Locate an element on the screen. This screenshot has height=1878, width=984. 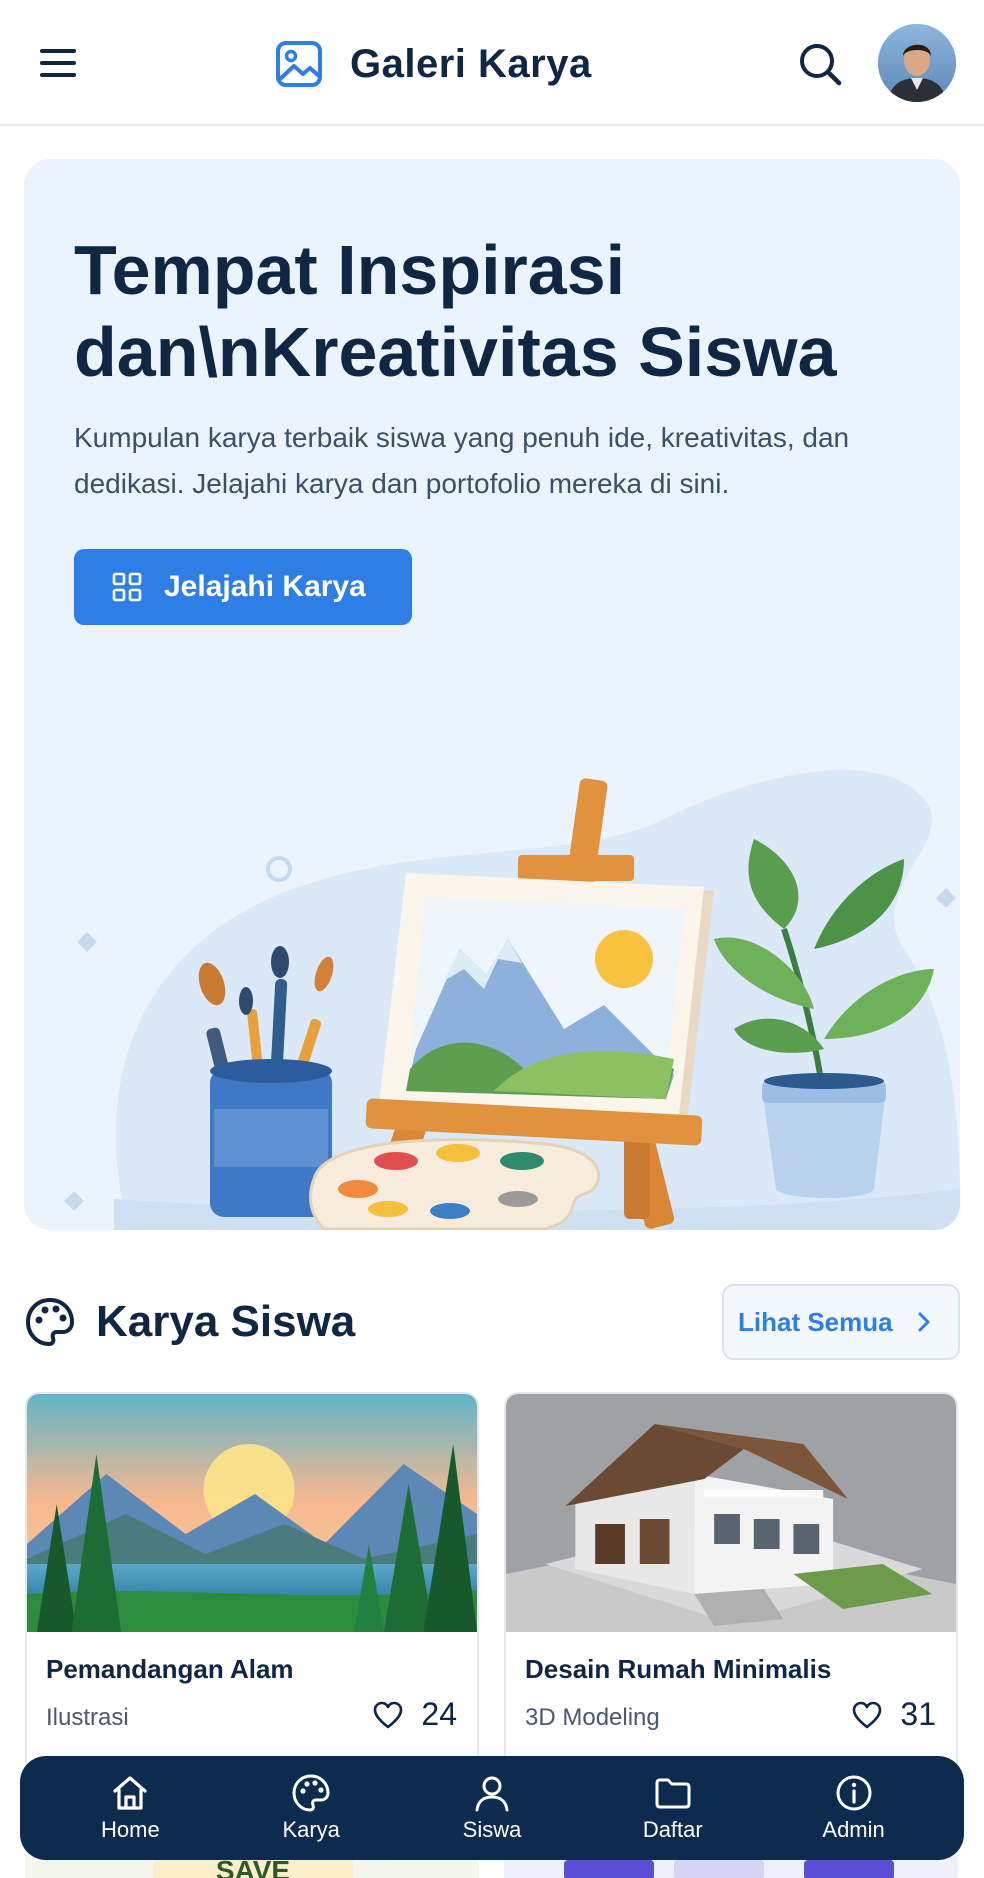
explore-works-button: Jelajahi Karya is located at coordinates (243, 587).